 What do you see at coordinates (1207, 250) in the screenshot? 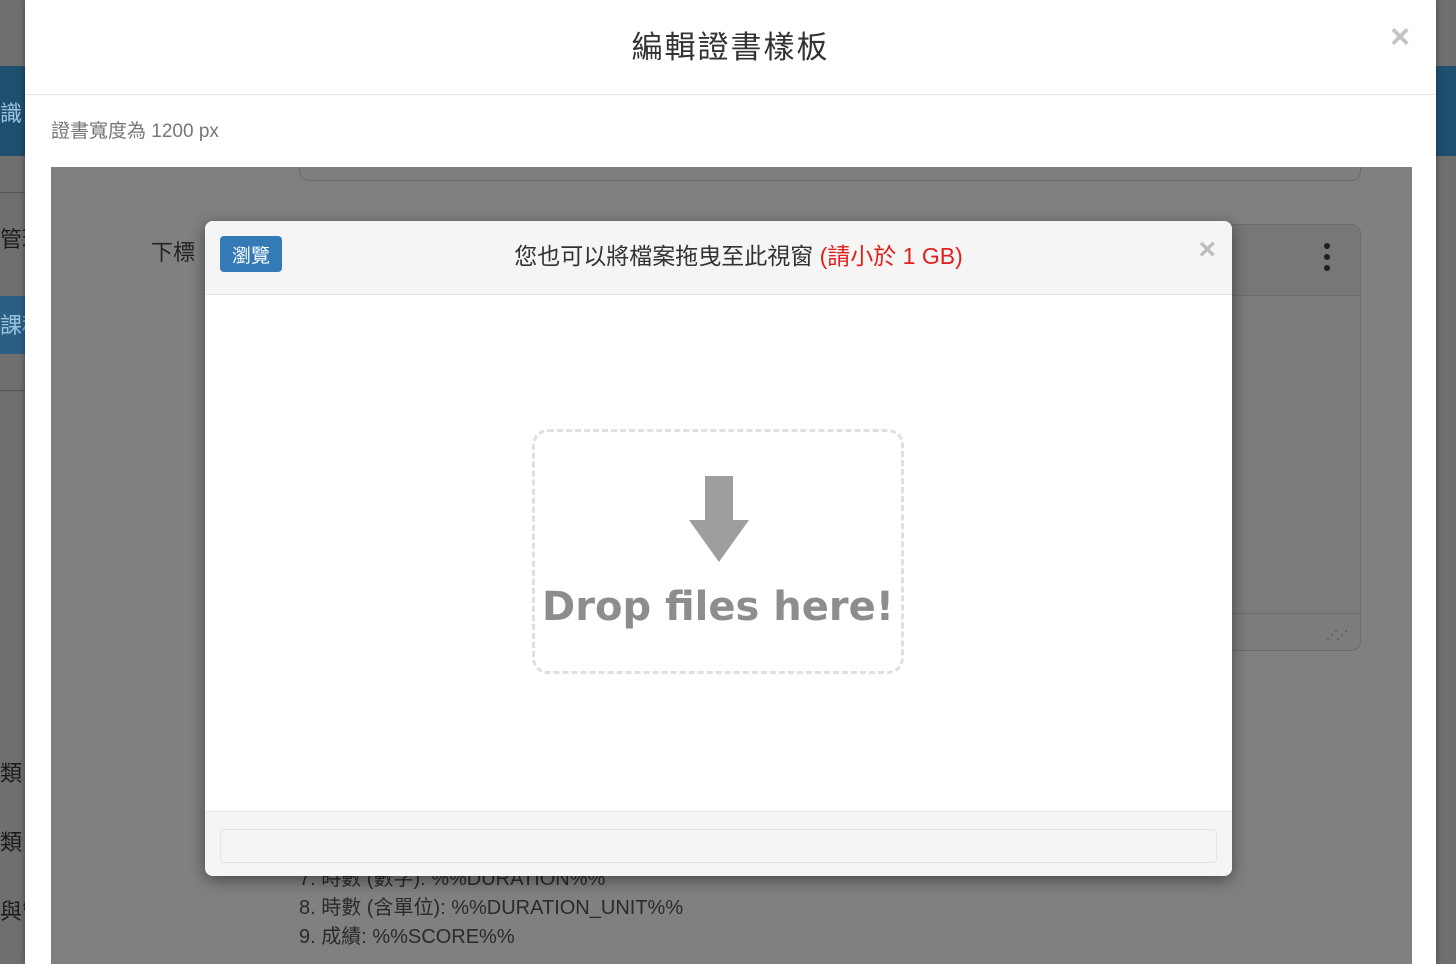
I see `upload-close-button: ×` at bounding box center [1207, 250].